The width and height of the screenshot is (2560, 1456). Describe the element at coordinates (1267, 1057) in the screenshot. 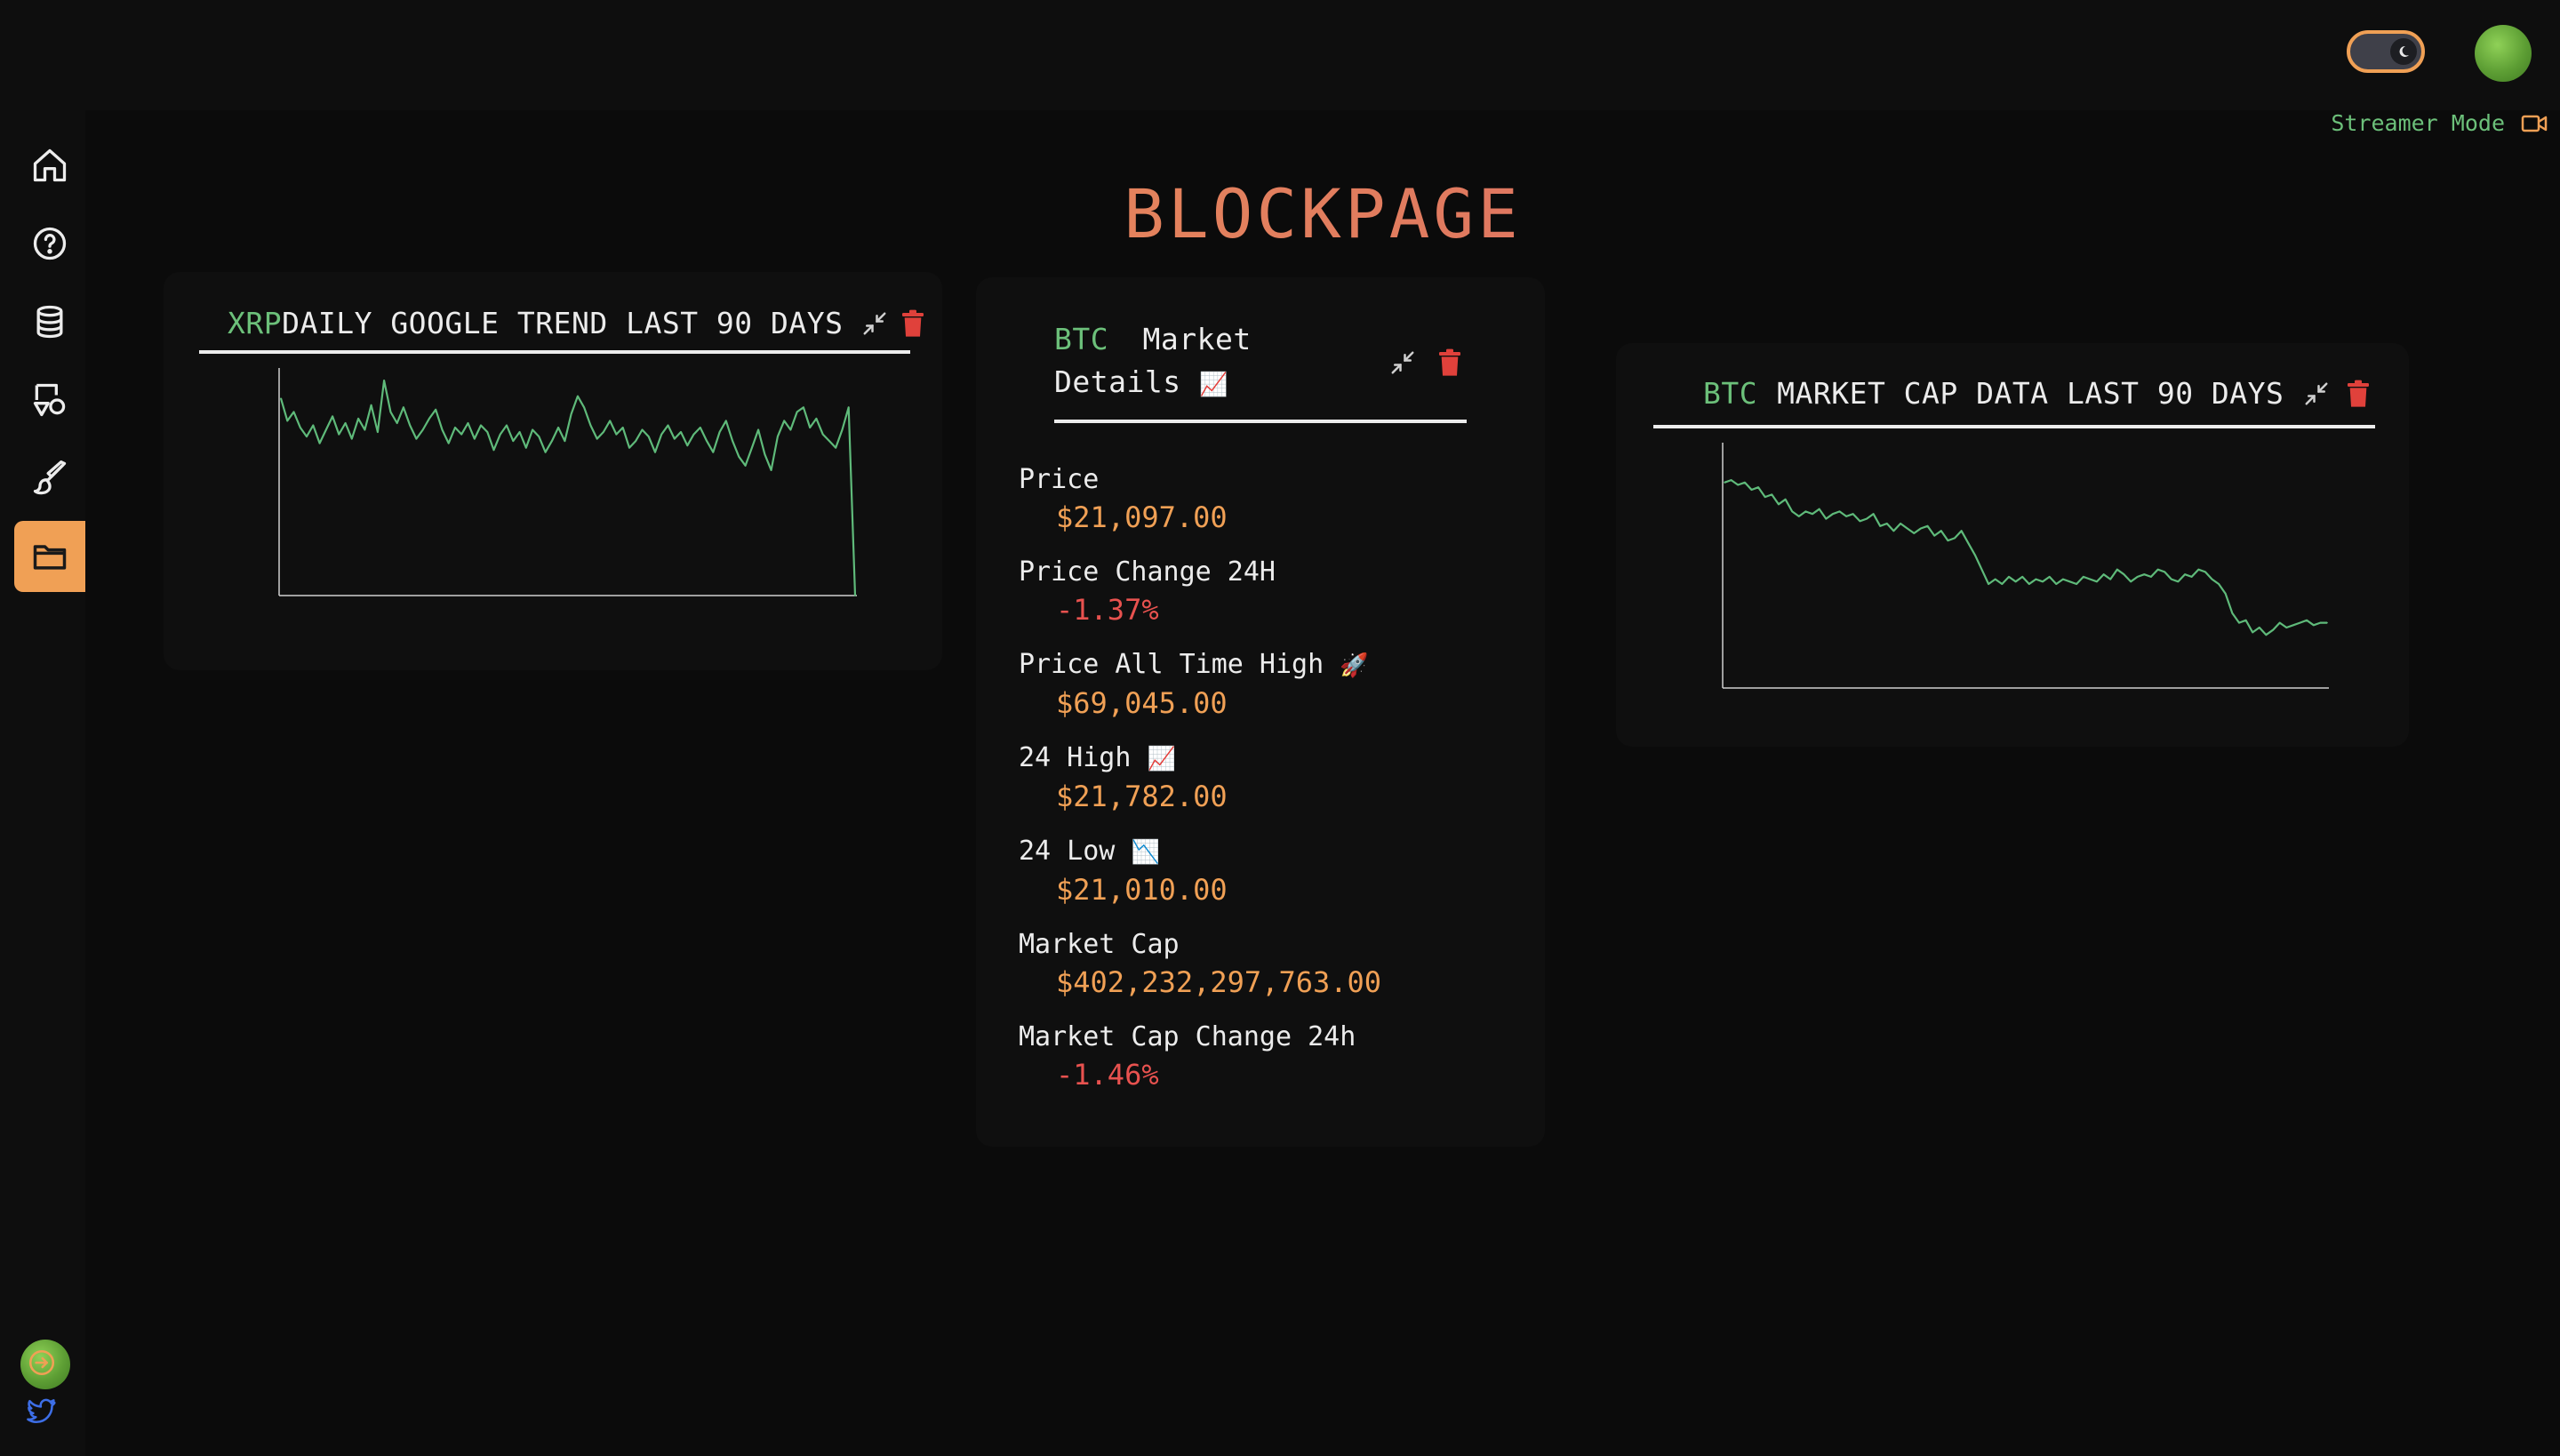

I see `detail-row-market-cap-change-24h: Market Cap Change 24h -1.46%` at that location.